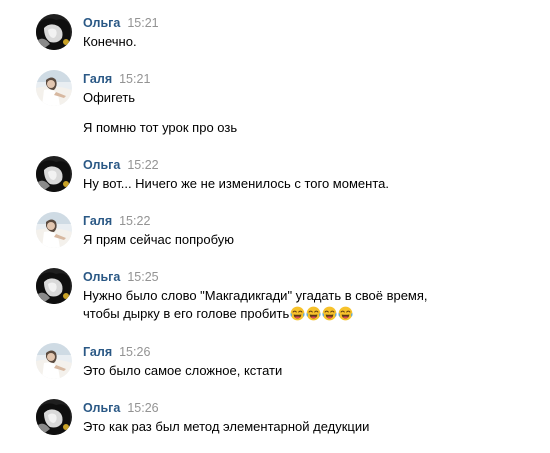  I want to click on message-item: Галя 15:26 Это было самое сложное, кстати, so click(291, 363).